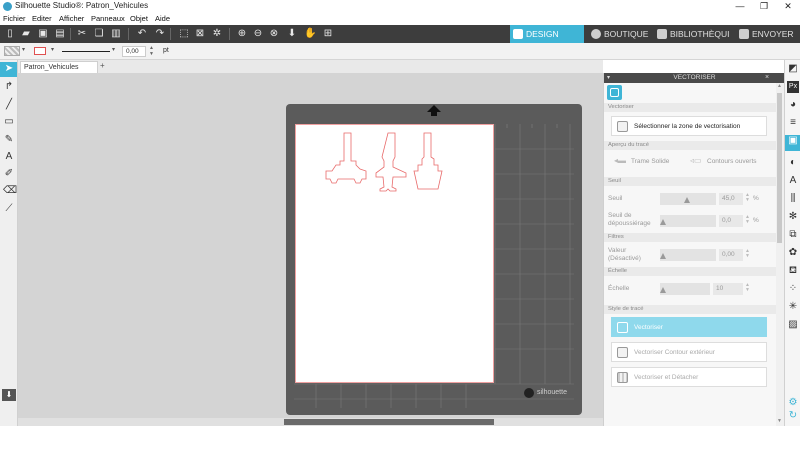 This screenshot has width=800, height=450. Describe the element at coordinates (14, 18) in the screenshot. I see `menu-file: Fichier` at that location.